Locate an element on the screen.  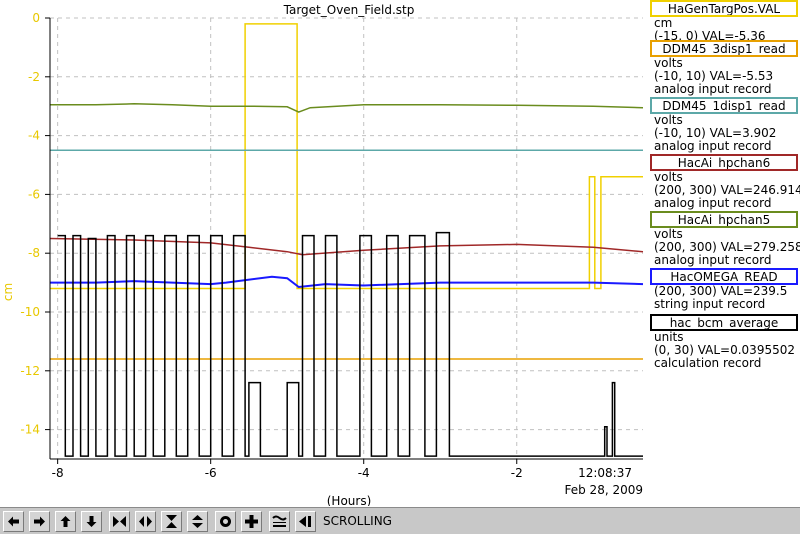
plus-icon is located at coordinates (251, 521).